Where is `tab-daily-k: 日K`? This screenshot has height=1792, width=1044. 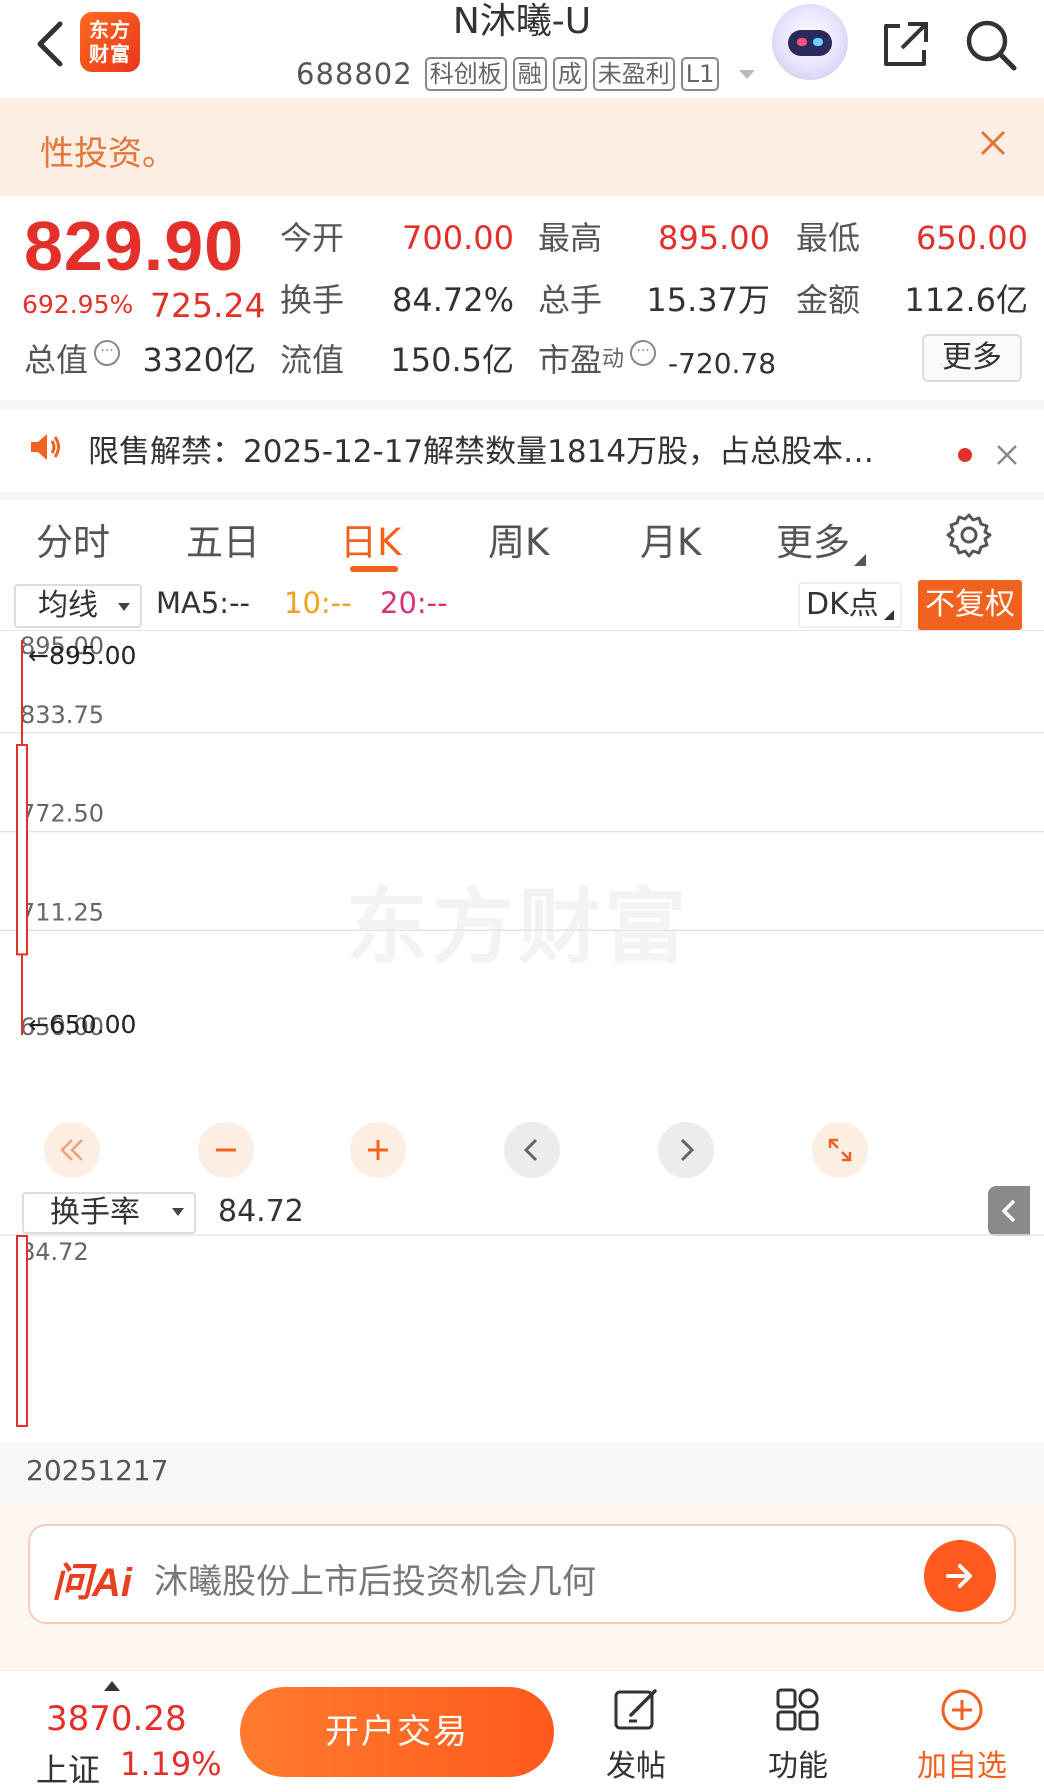 tab-daily-k: 日K is located at coordinates (370, 539).